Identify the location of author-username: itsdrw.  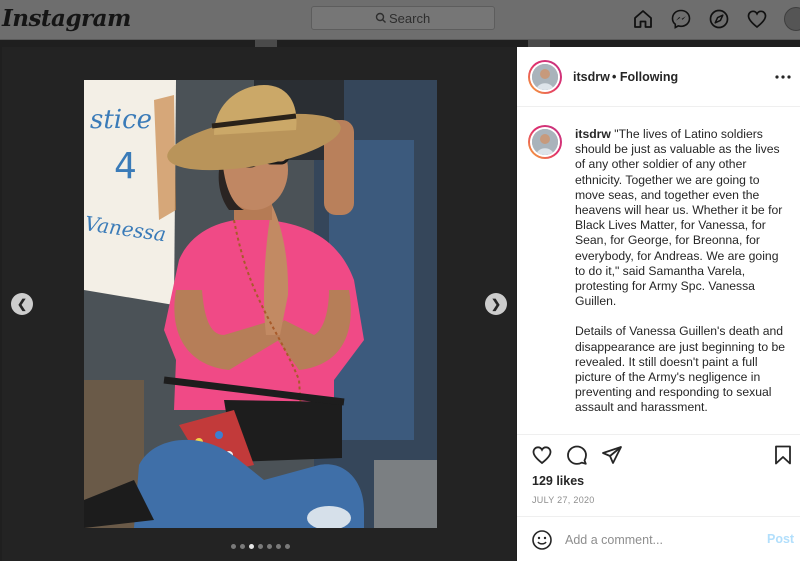
(591, 77).